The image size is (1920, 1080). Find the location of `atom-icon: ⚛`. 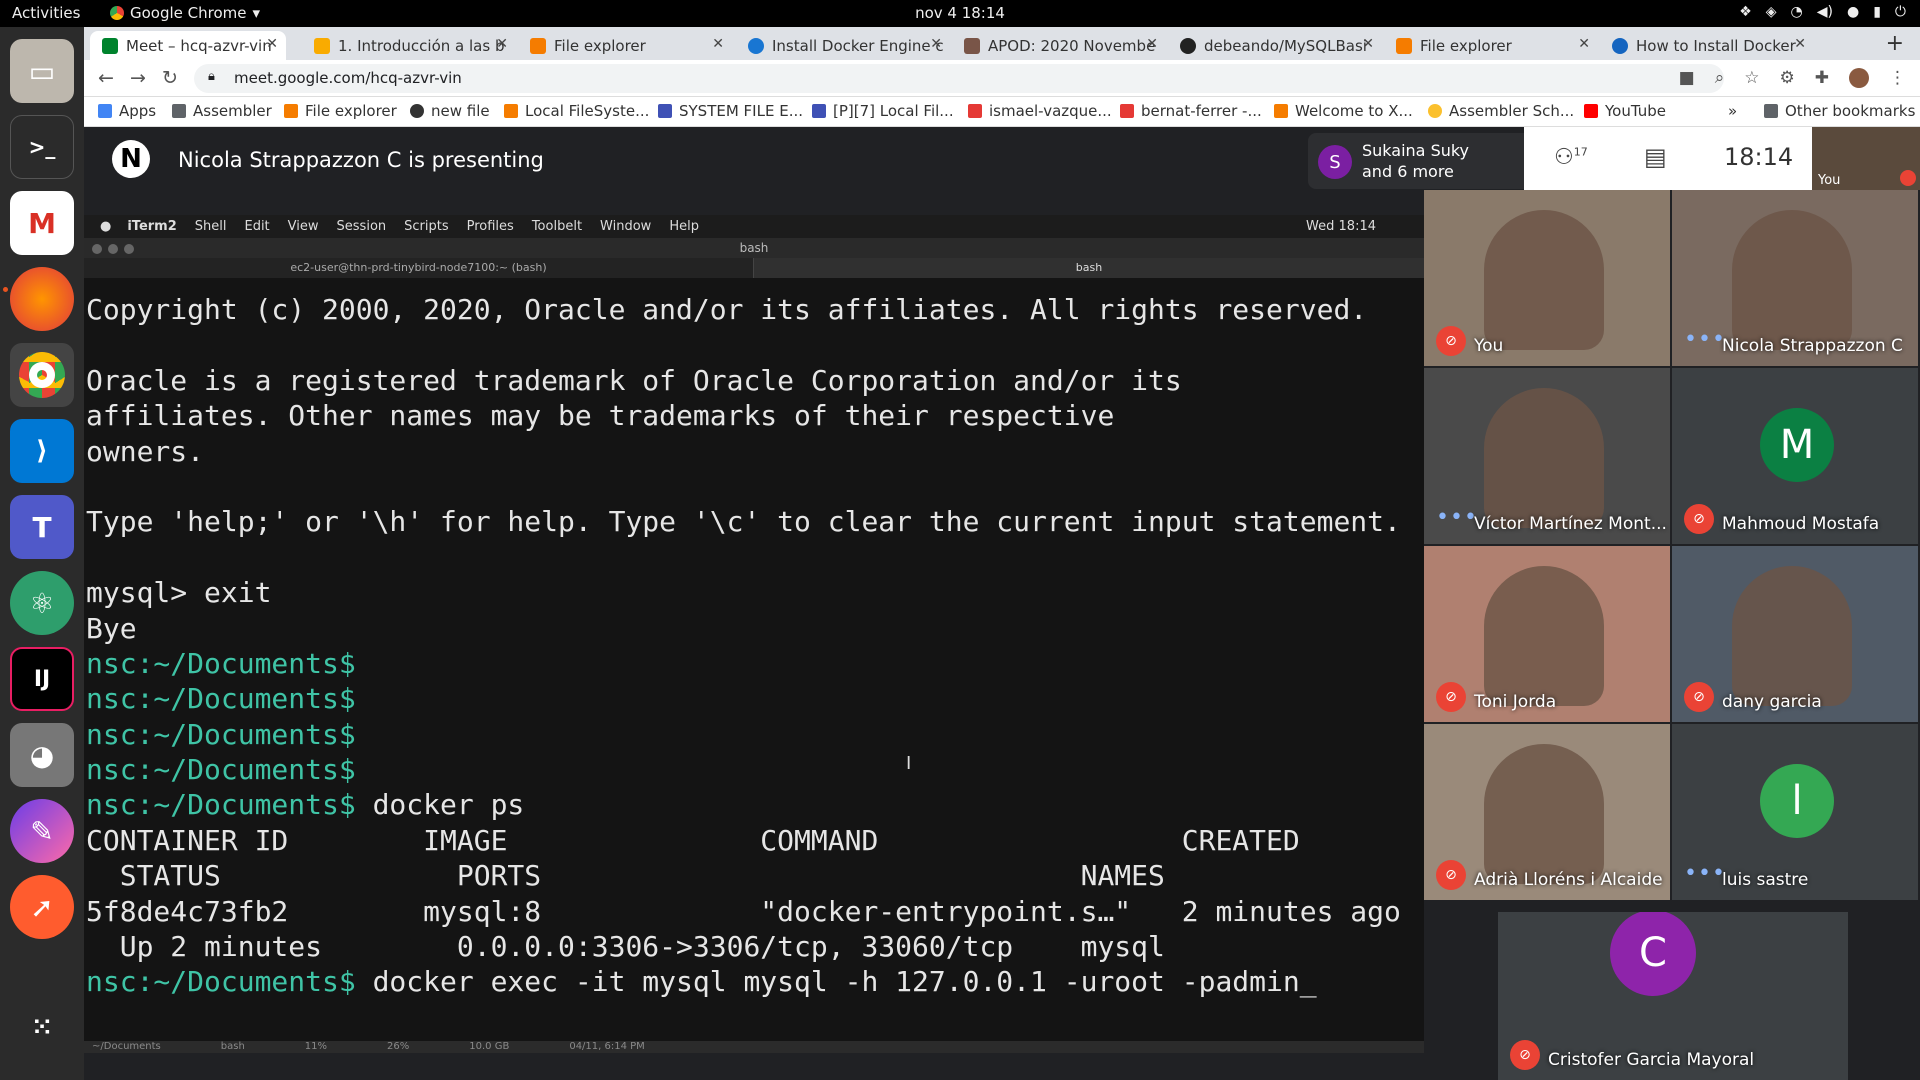

atom-icon: ⚛ is located at coordinates (42, 603).